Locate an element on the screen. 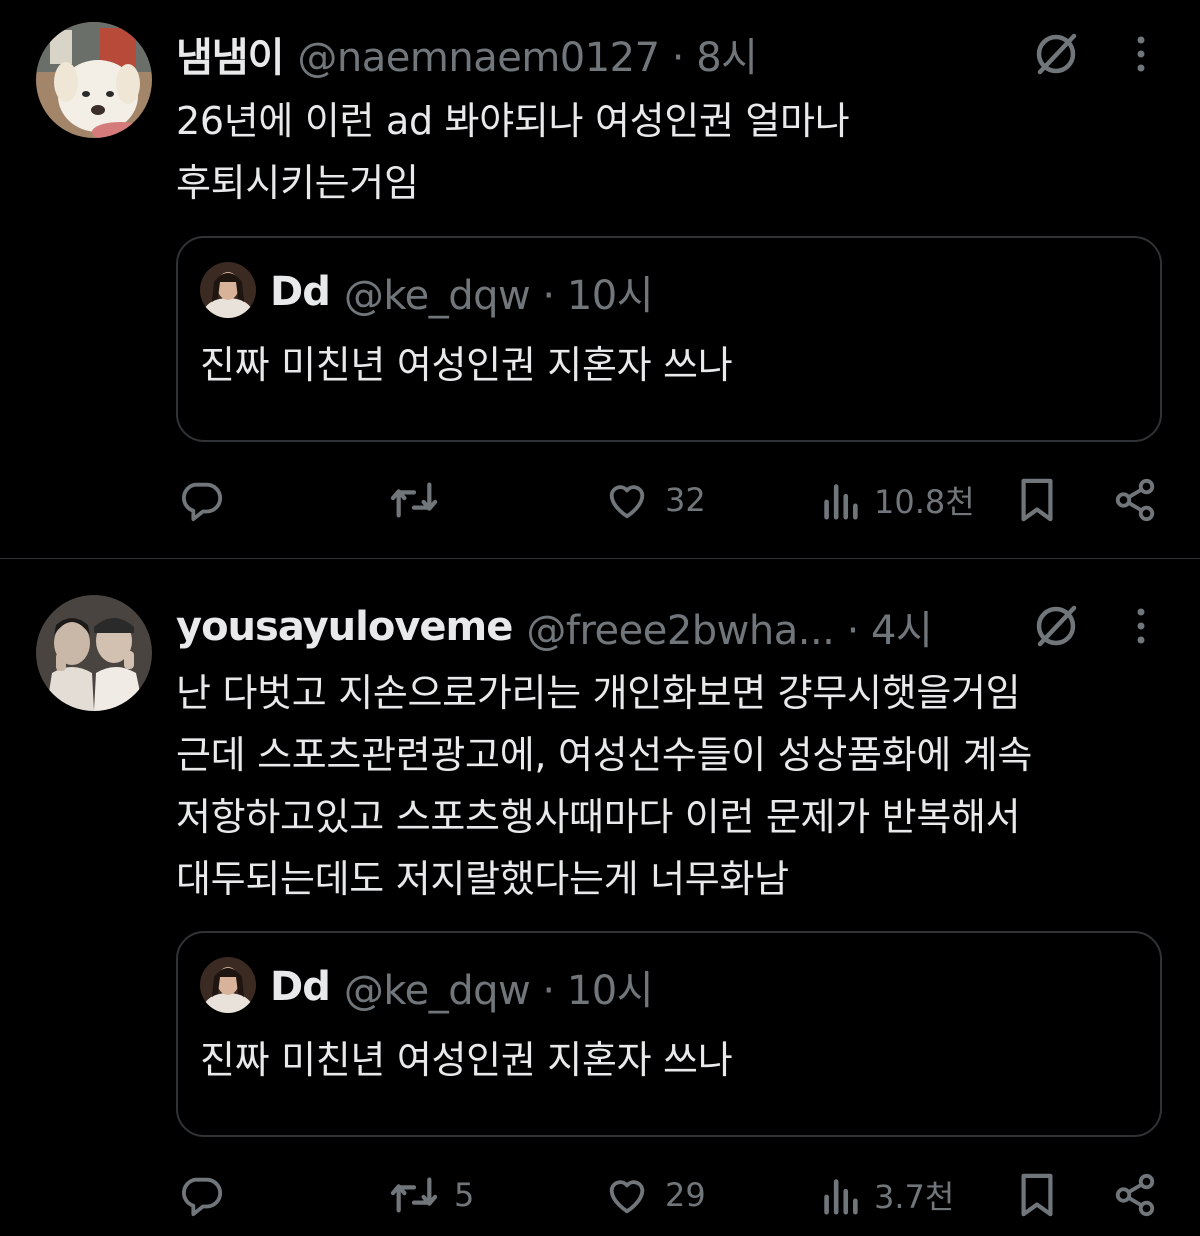 This screenshot has width=1200, height=1236. views-button: 3.7천 is located at coordinates (887, 1195).